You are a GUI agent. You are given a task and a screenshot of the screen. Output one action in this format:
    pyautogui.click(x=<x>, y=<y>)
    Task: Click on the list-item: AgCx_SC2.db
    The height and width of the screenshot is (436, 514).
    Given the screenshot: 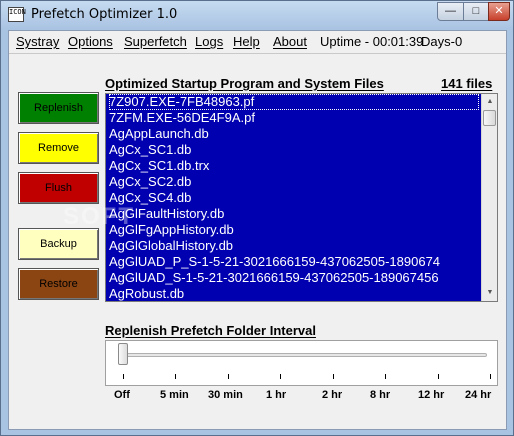 What is the action you would take?
    pyautogui.click(x=150, y=182)
    